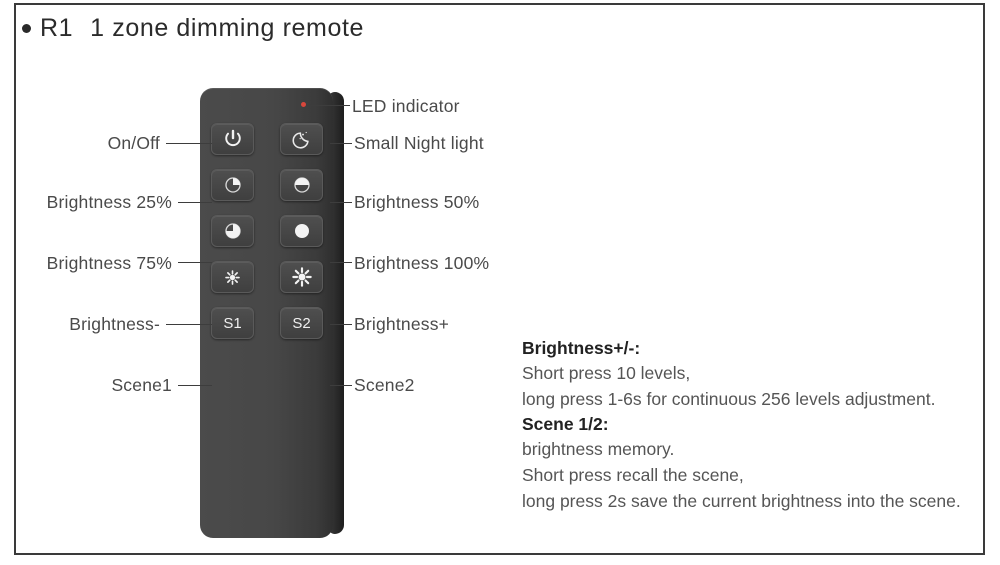 This screenshot has width=1000, height=565. Describe the element at coordinates (109, 202) in the screenshot. I see `callout-brightness-25: Brightness 25%` at that location.